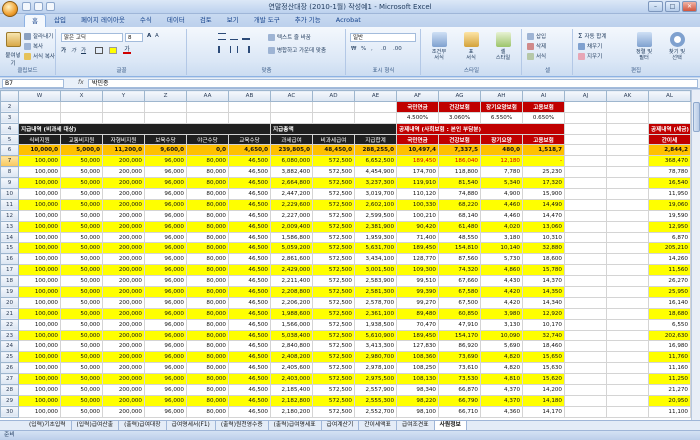 This screenshot has width=700, height=440. What do you see at coordinates (234, 49) in the screenshot?
I see `align-center-icon` at bounding box center [234, 49].